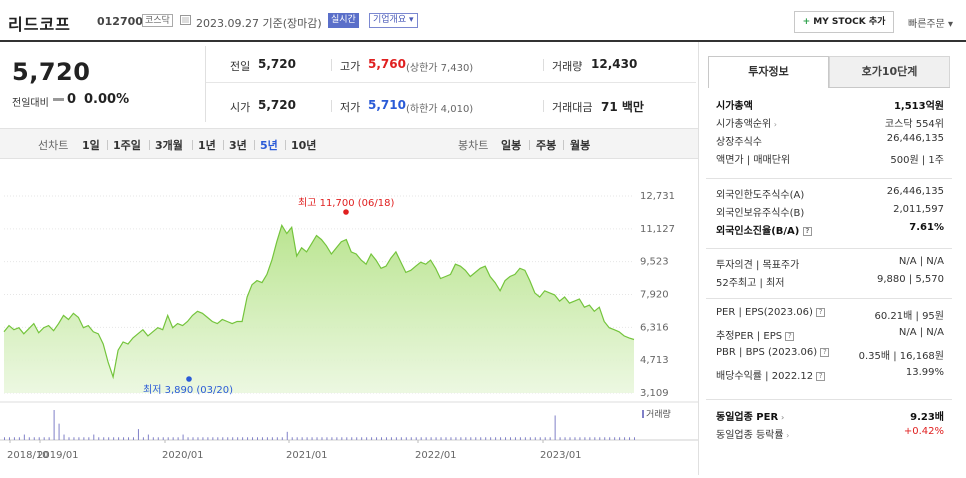 Image resolution: width=966 pixels, height=478 pixels. Describe the element at coordinates (889, 72) in the screenshot. I see `tab-orderbook-10: 호가10단계` at that location.